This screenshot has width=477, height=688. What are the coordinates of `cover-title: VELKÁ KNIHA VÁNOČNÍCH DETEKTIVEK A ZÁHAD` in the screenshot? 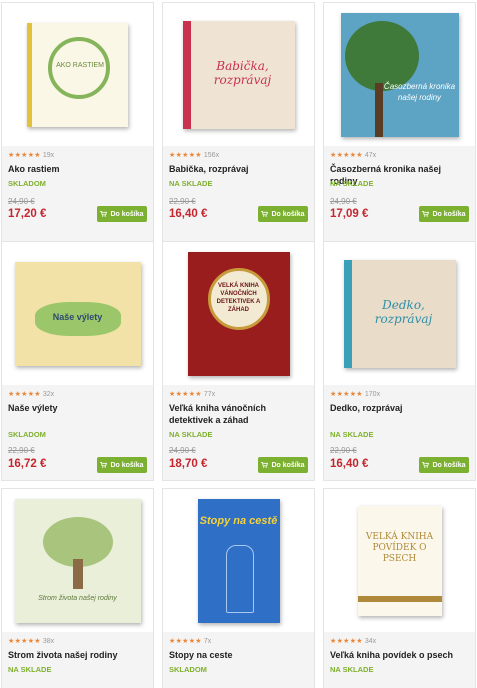 It's located at (238, 297).